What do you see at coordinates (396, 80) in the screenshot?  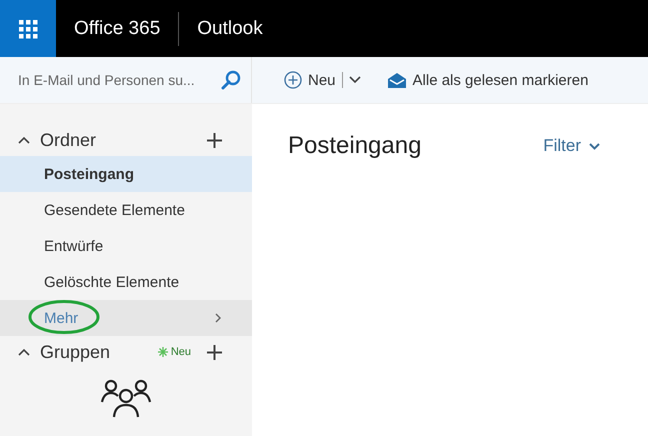 I see `envelope-icon` at bounding box center [396, 80].